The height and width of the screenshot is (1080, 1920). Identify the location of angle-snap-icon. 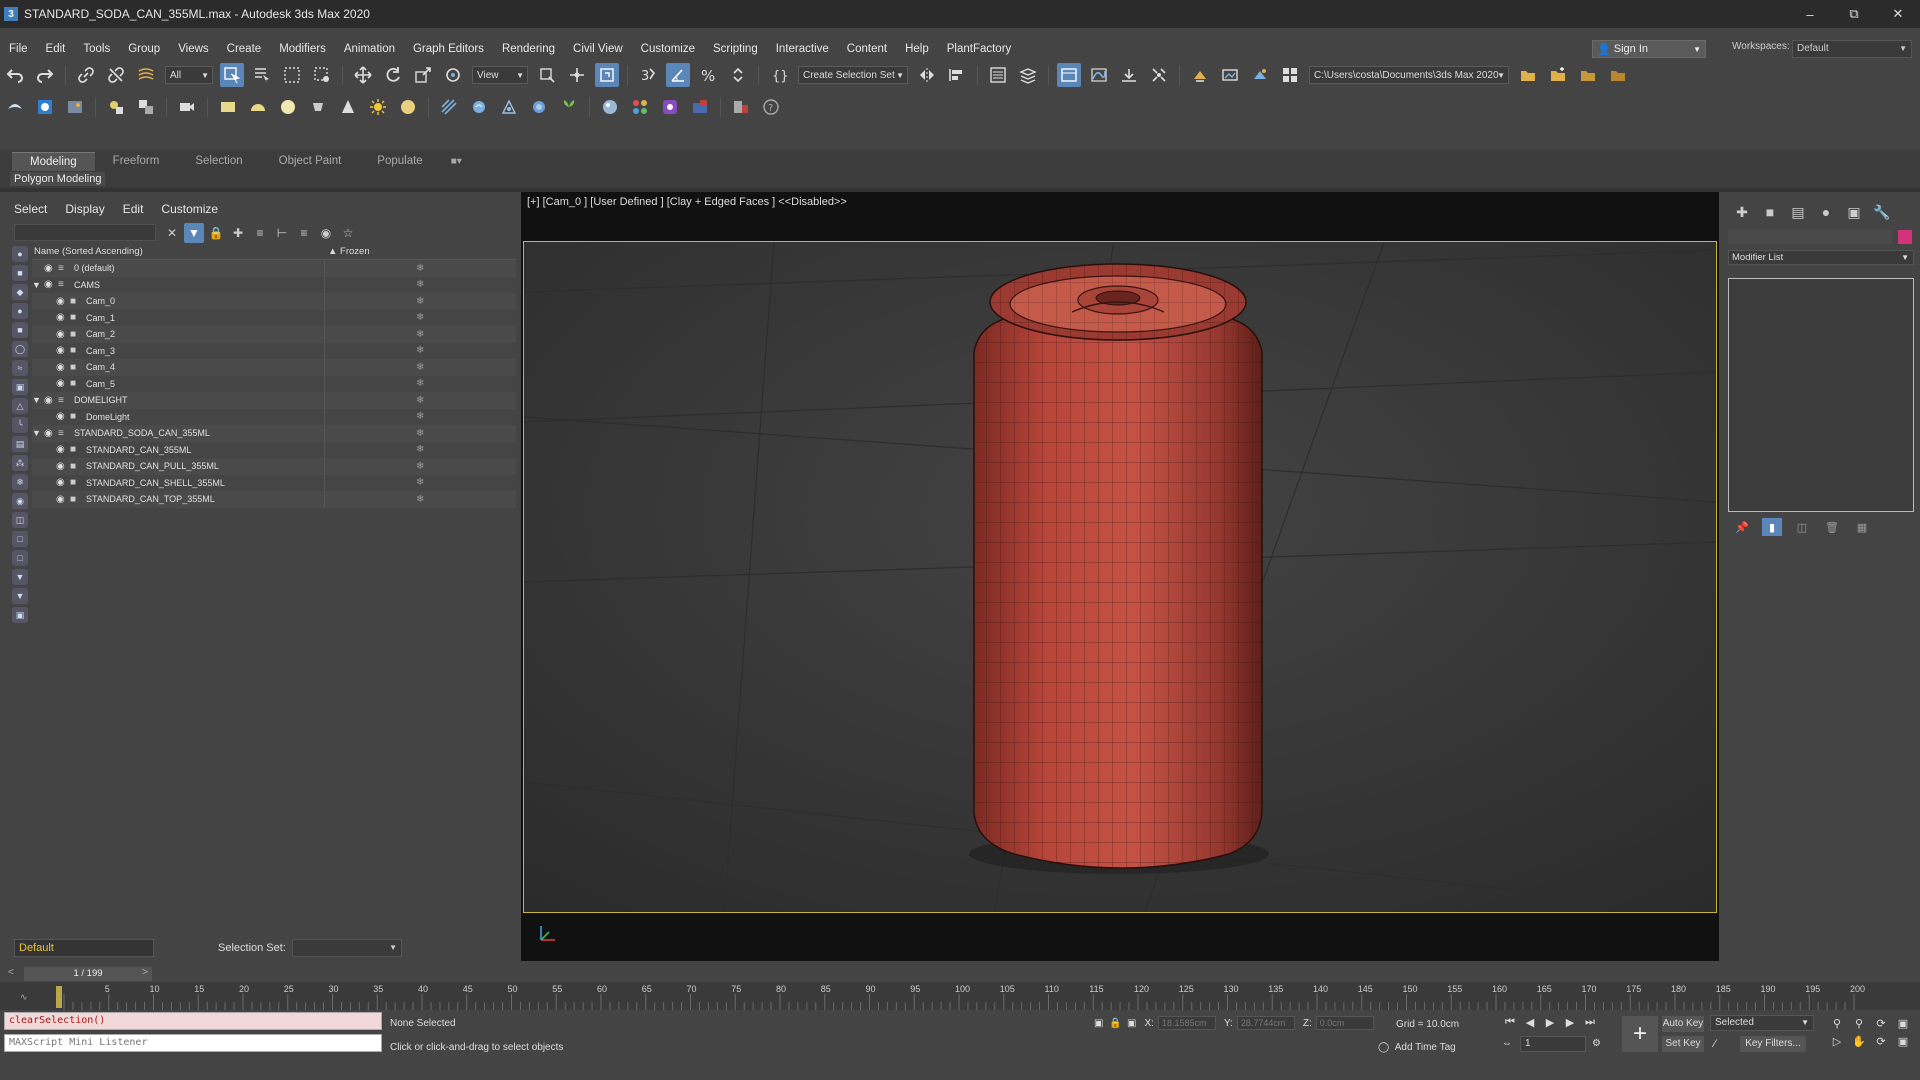
(678, 75).